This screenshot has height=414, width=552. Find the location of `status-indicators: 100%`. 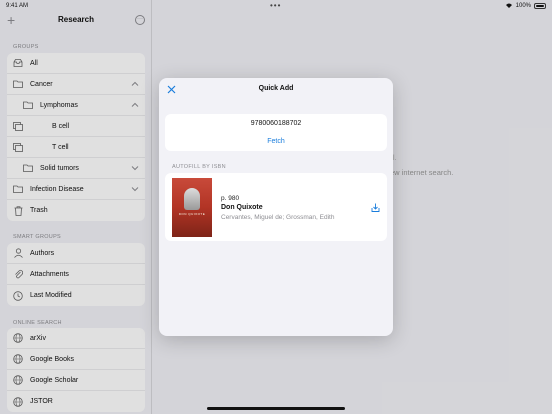

status-indicators: 100% is located at coordinates (525, 6).